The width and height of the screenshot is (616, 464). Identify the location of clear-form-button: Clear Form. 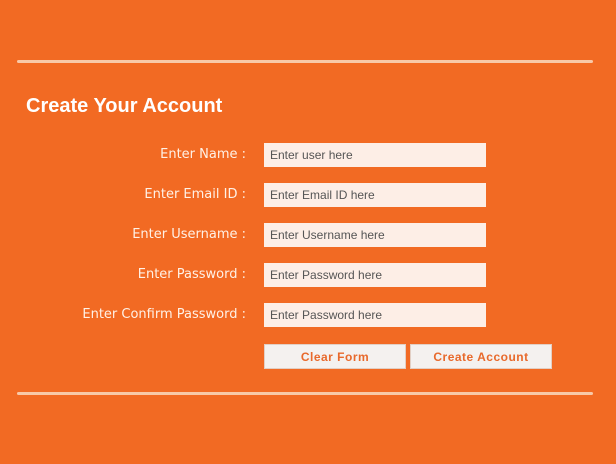
(335, 356).